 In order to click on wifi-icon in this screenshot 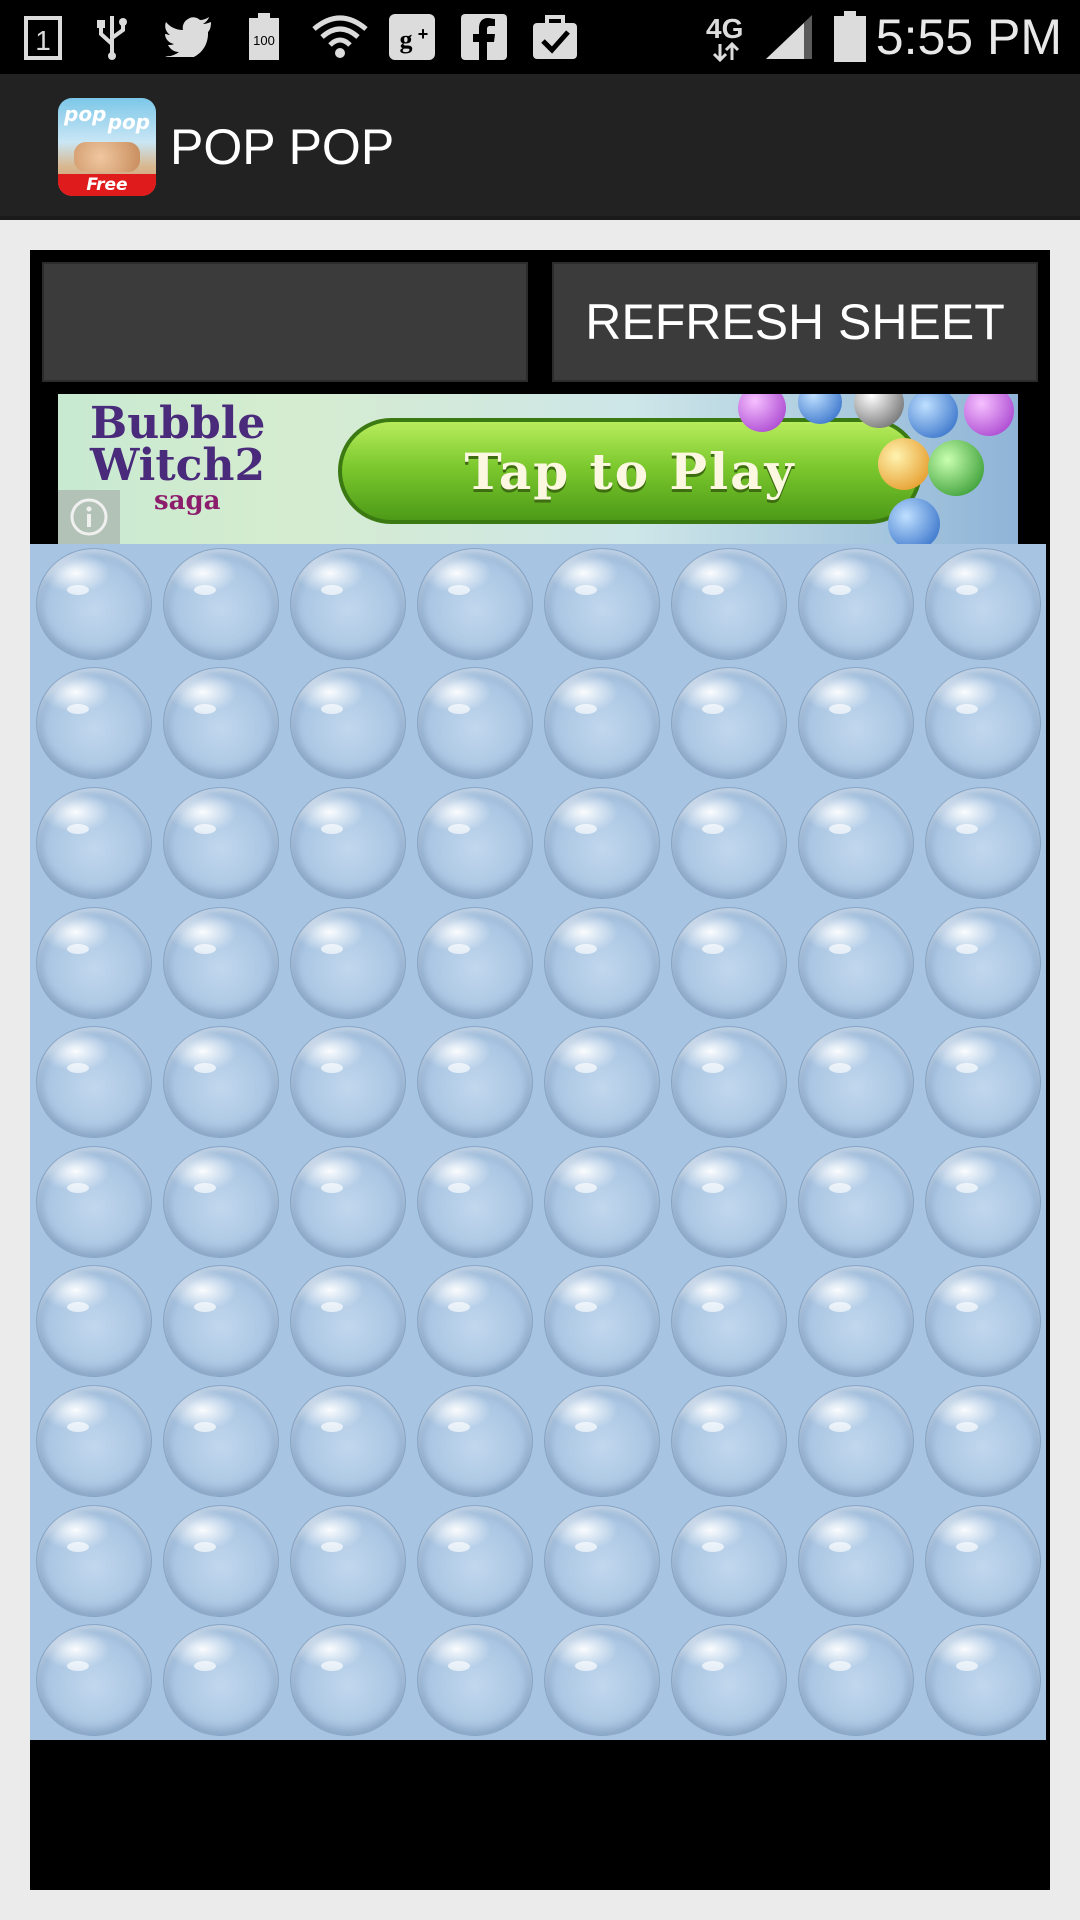, I will do `click(340, 37)`.